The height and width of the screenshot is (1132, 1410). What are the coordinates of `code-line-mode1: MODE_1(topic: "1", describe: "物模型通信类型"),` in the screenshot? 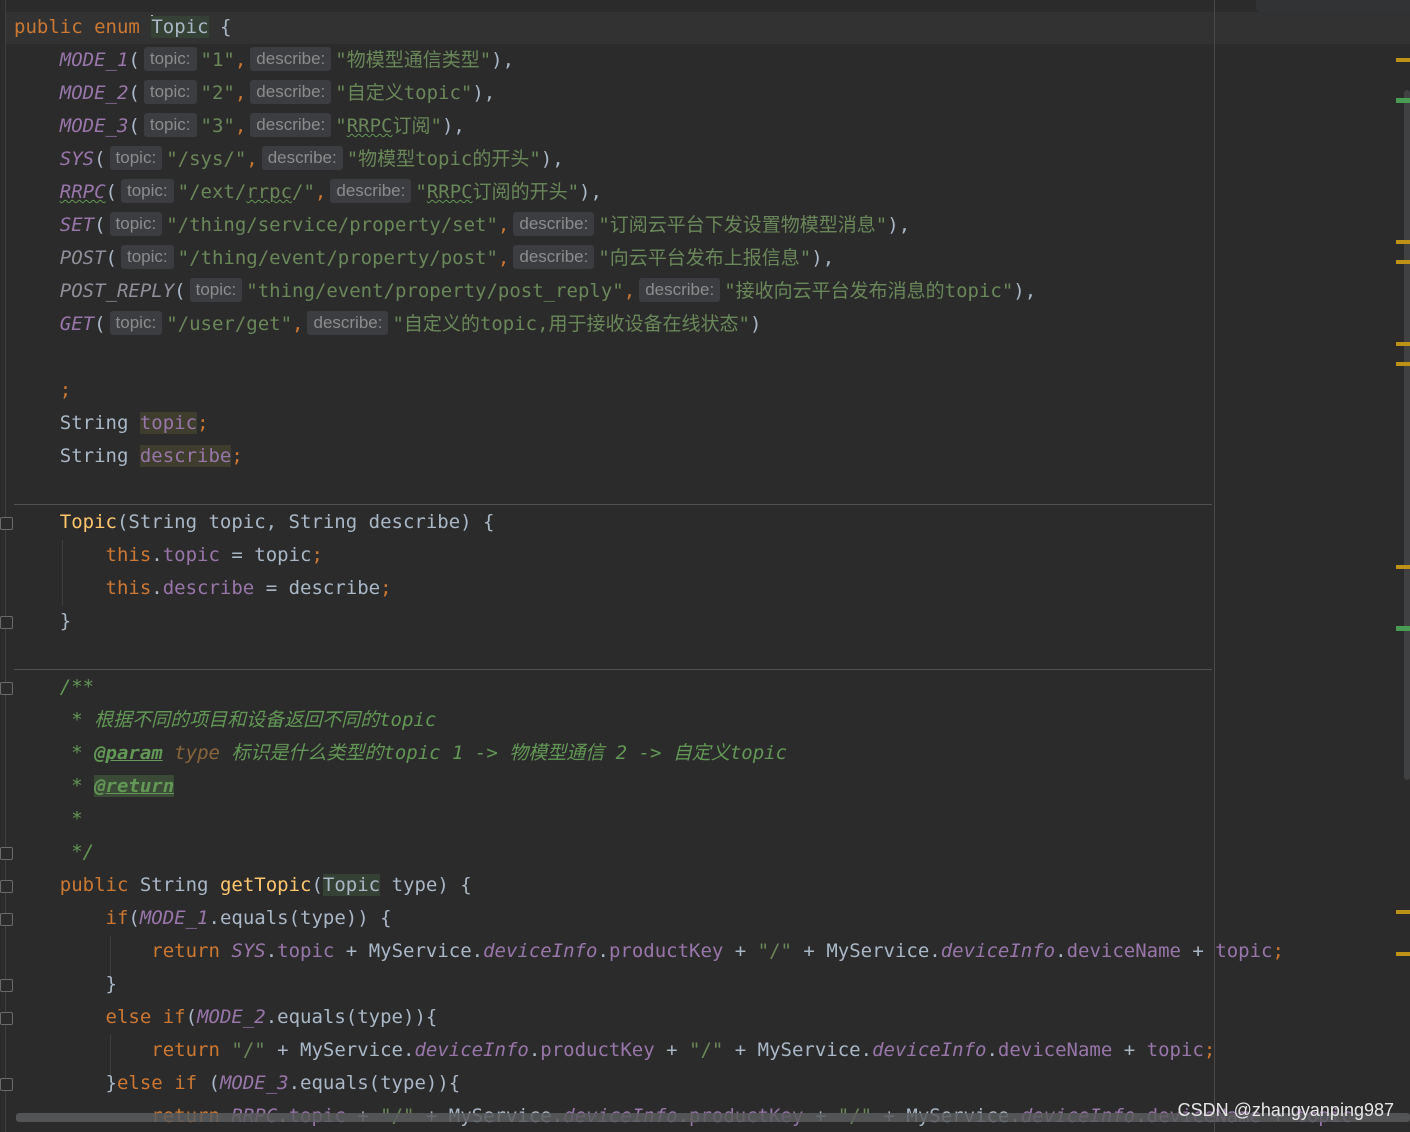 It's located at (264, 60).